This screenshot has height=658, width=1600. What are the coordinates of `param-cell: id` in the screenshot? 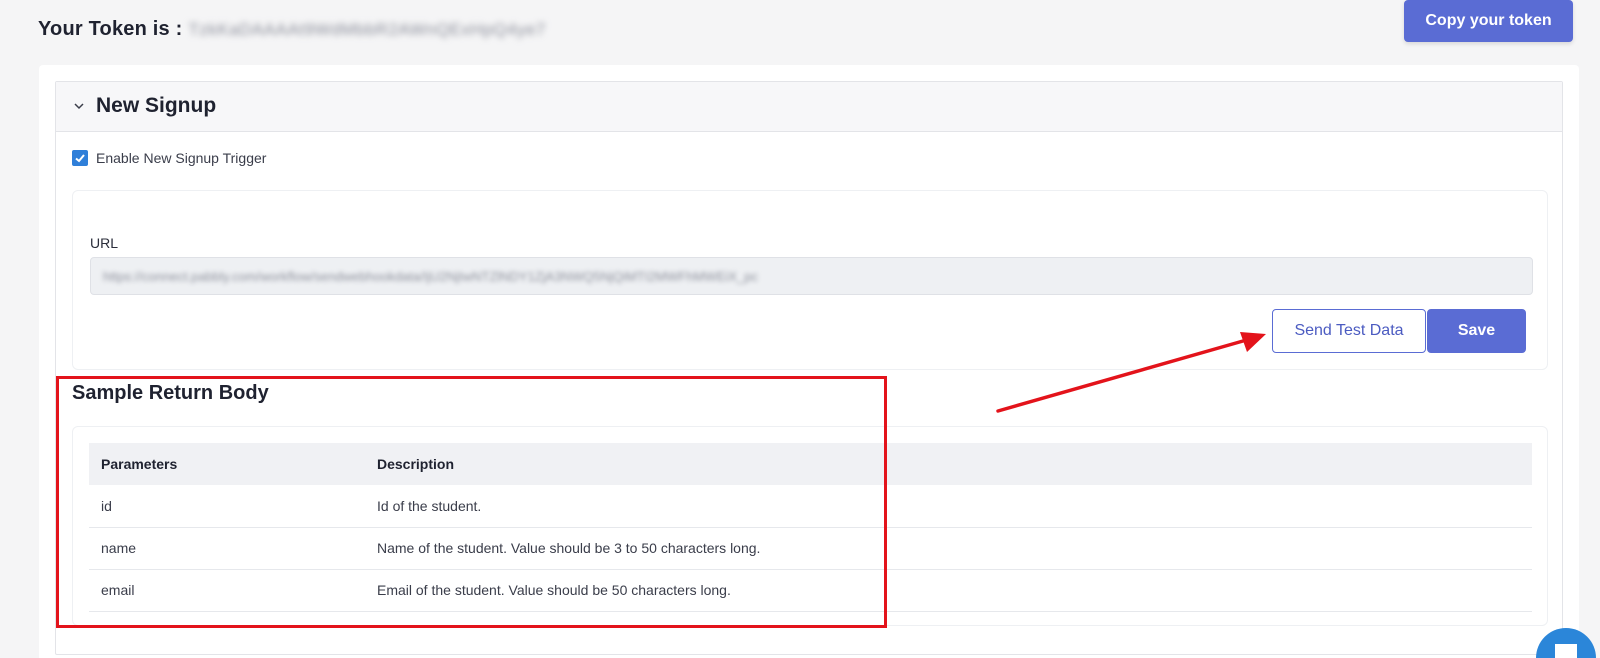 It's located at (227, 506).